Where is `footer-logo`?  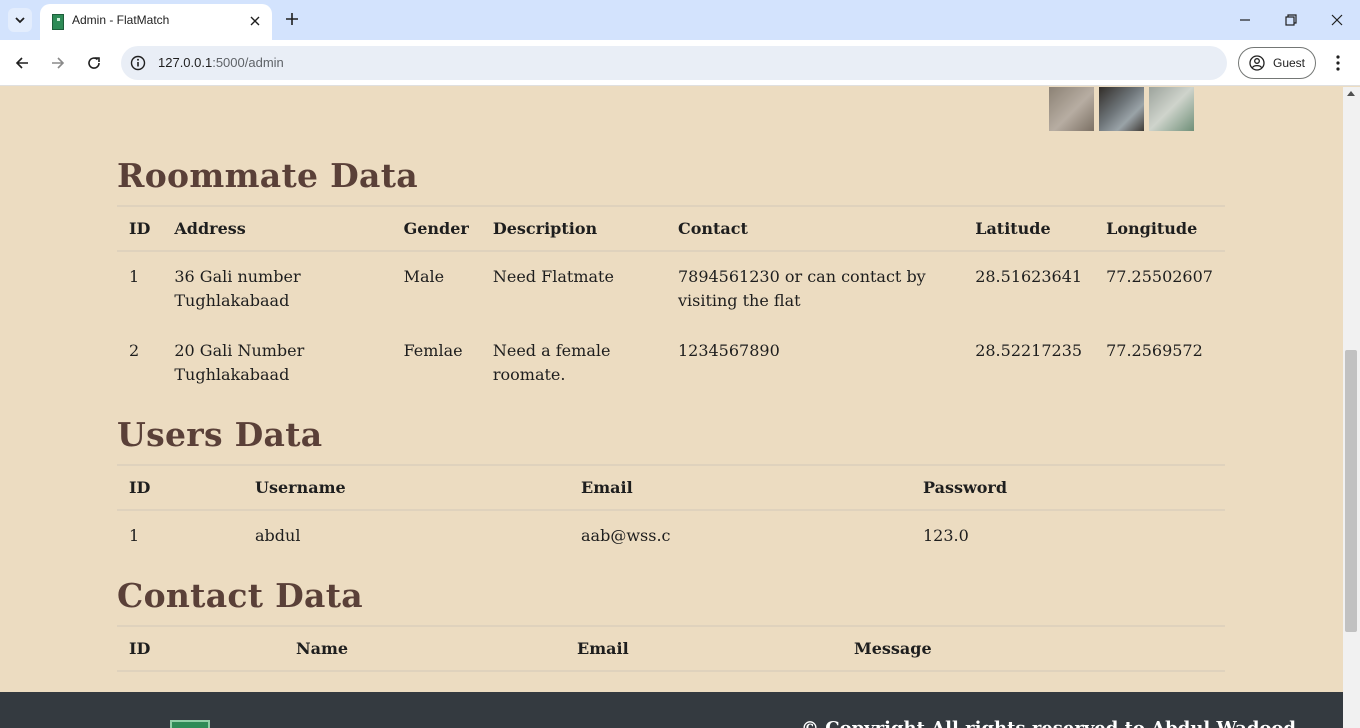
footer-logo is located at coordinates (190, 724).